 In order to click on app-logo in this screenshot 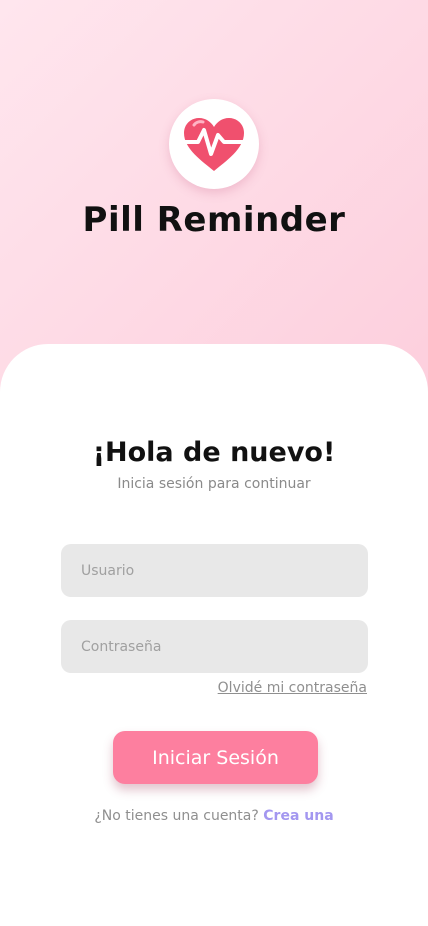, I will do `click(214, 144)`.